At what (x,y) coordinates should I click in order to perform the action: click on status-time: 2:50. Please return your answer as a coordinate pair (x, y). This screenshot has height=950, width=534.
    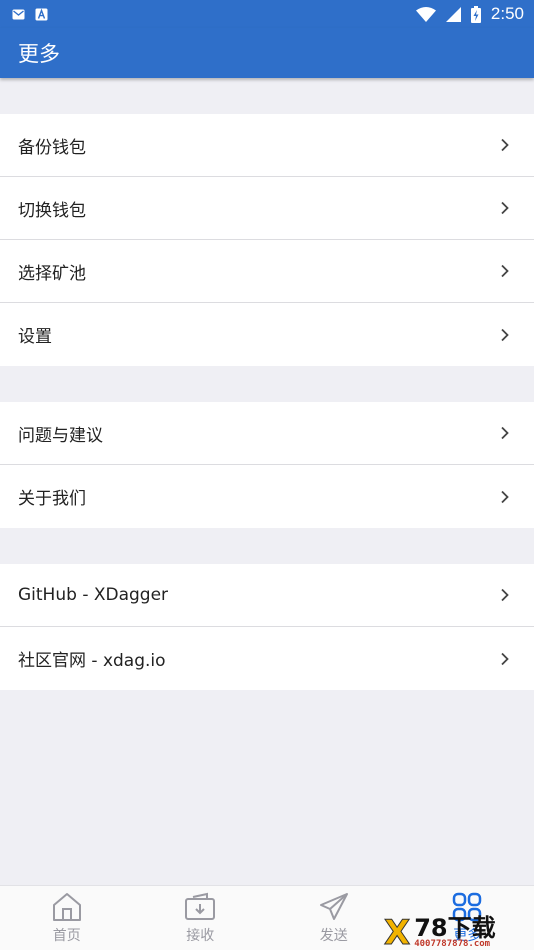
    Looking at the image, I should click on (507, 13).